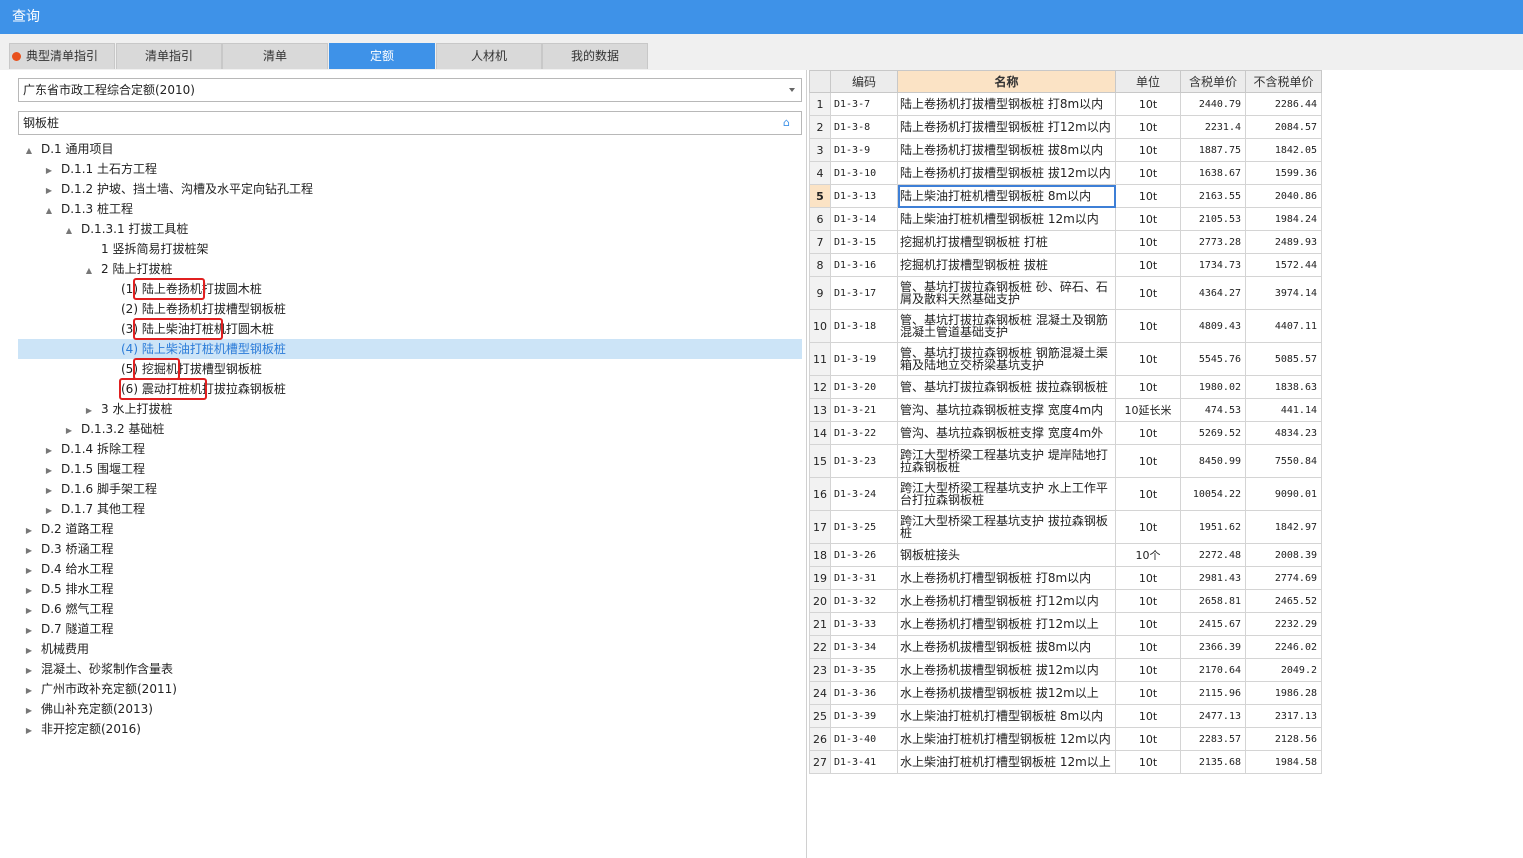 Image resolution: width=1523 pixels, height=858 pixels. I want to click on name-cell: 水上柴油打桩机打槽型钢板桩 12m以上, so click(1006, 762).